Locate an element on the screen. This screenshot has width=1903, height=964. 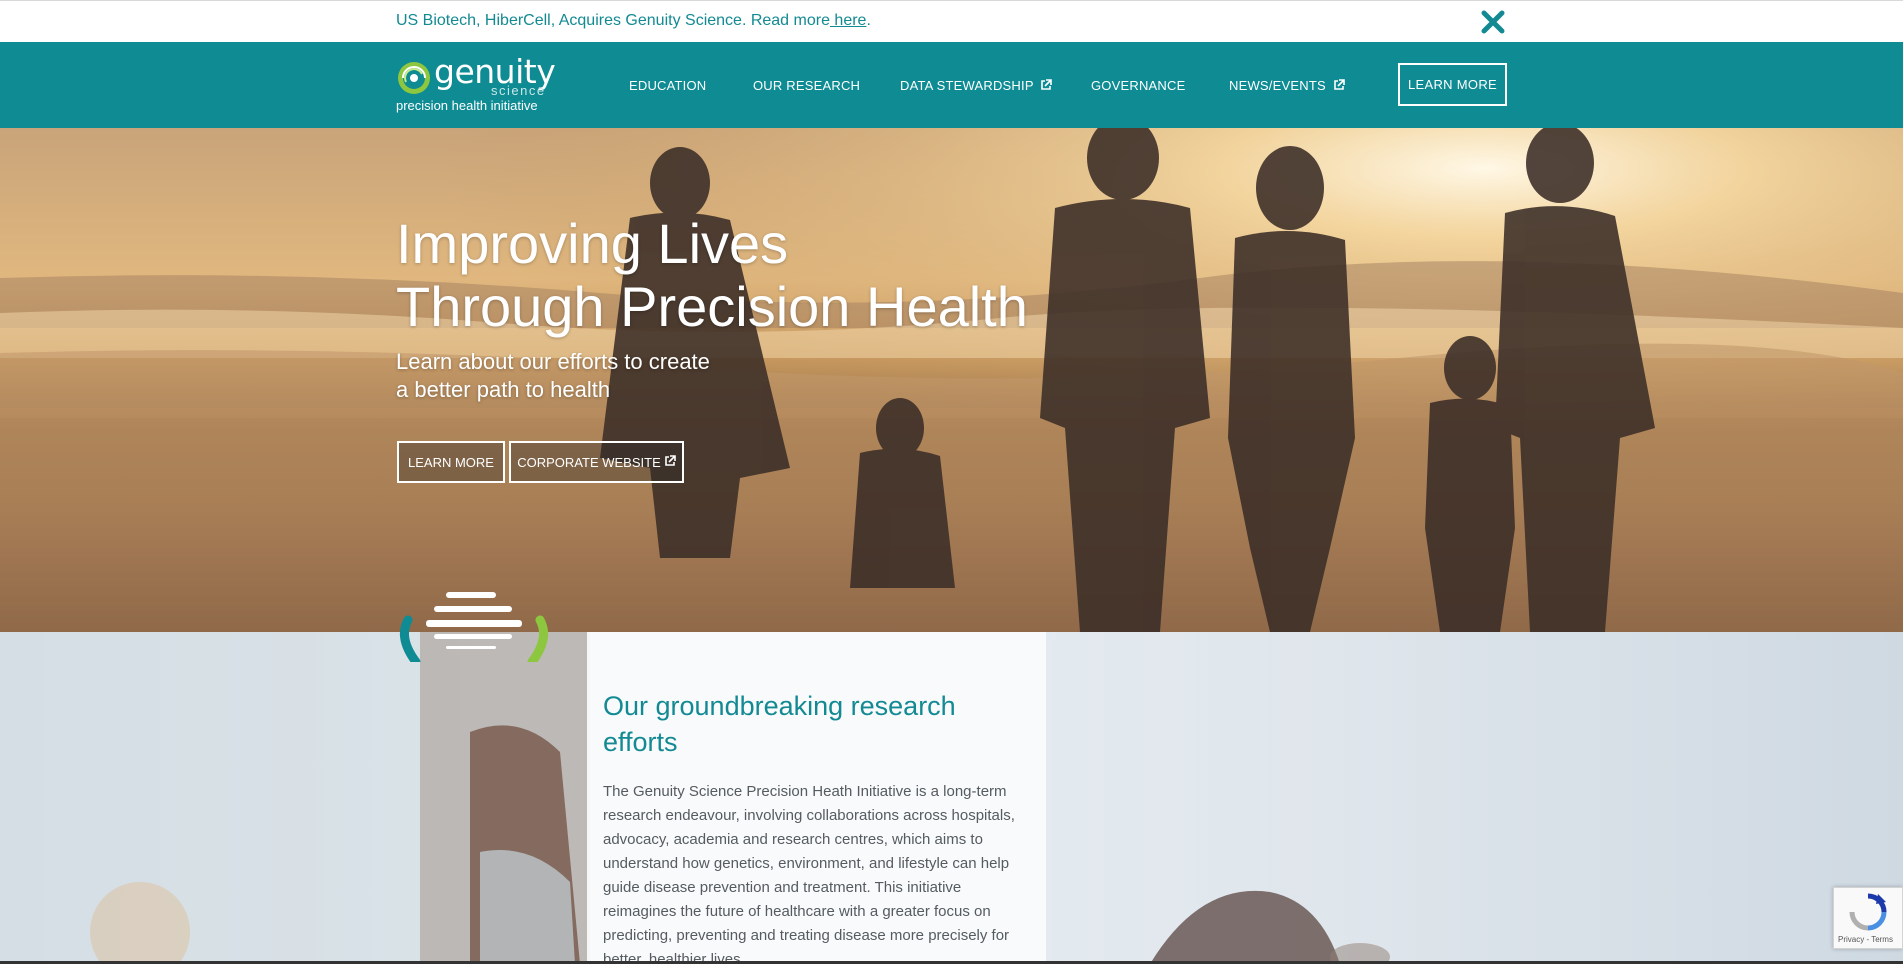
nav-governance-label: GOVERNANCE is located at coordinates (1138, 85).